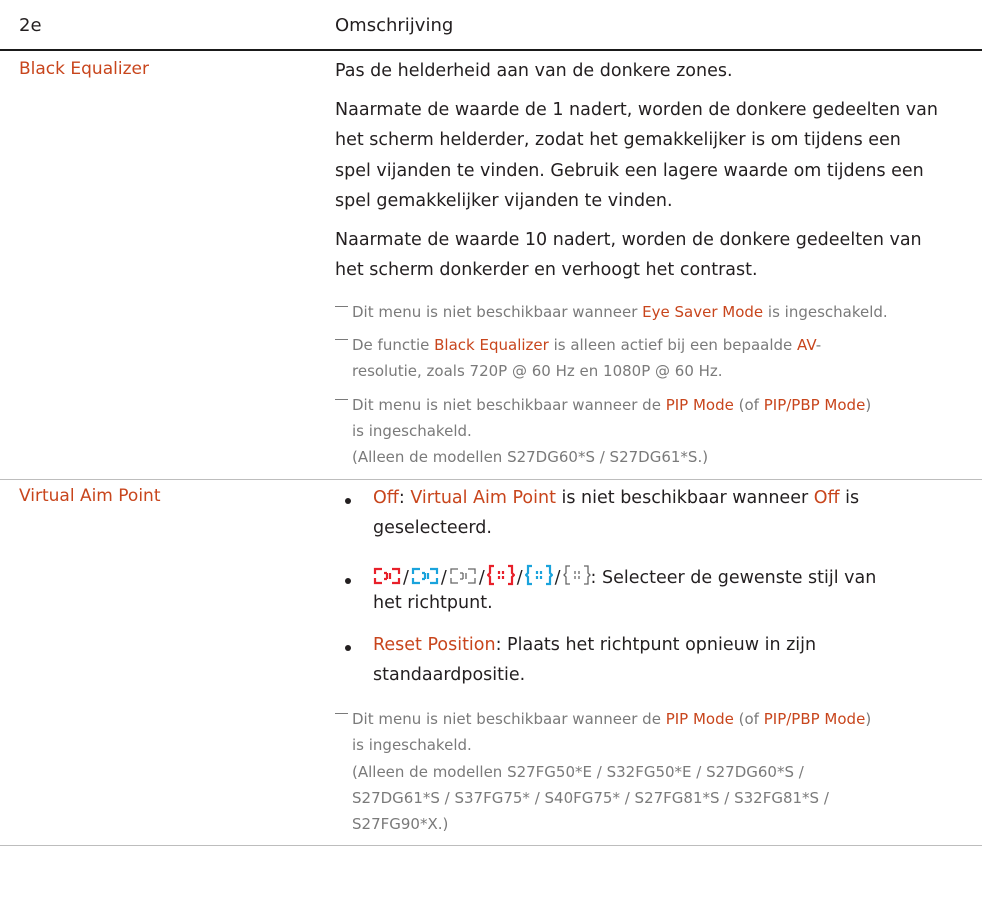  I want to click on bracket-red-icon, so click(500, 575).